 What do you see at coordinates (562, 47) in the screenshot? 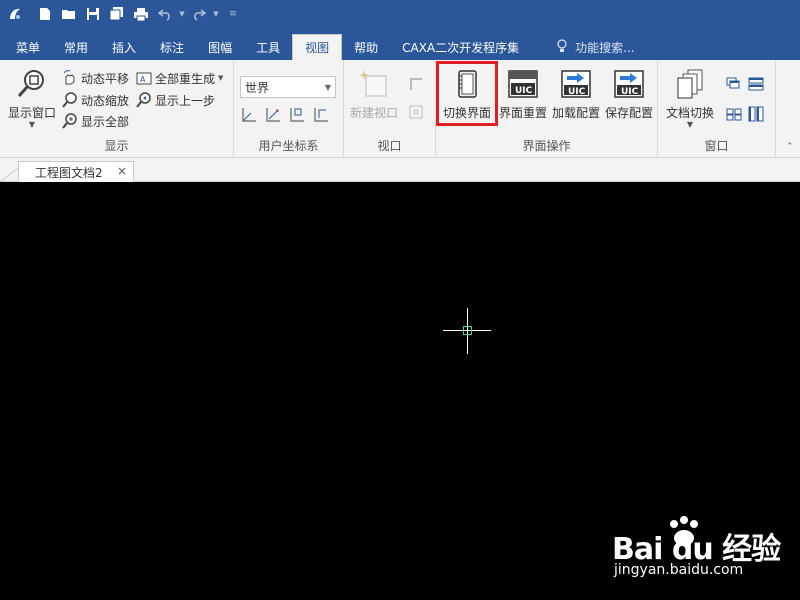
I see `lightbulb-icon` at bounding box center [562, 47].